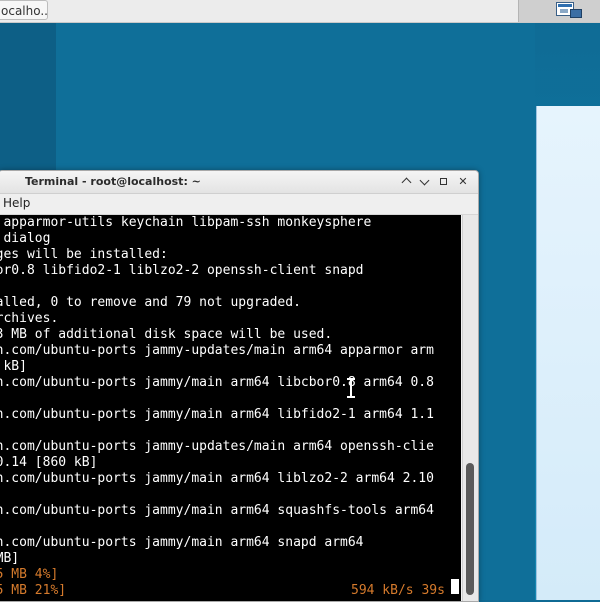 The image size is (600, 602). What do you see at coordinates (15, 366) in the screenshot?
I see `terminal-line: kB]` at bounding box center [15, 366].